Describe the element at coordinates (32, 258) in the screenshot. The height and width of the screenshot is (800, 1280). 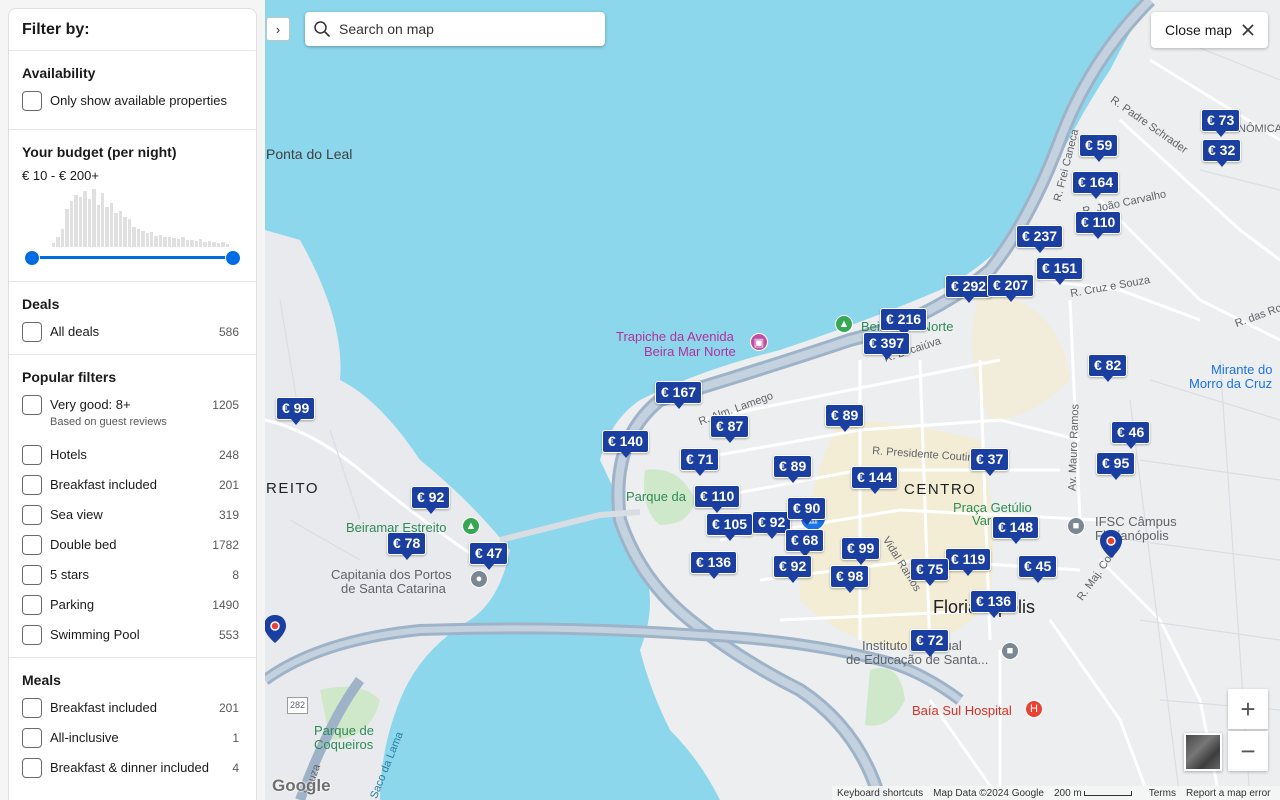
I see `slider-min-handle` at that location.